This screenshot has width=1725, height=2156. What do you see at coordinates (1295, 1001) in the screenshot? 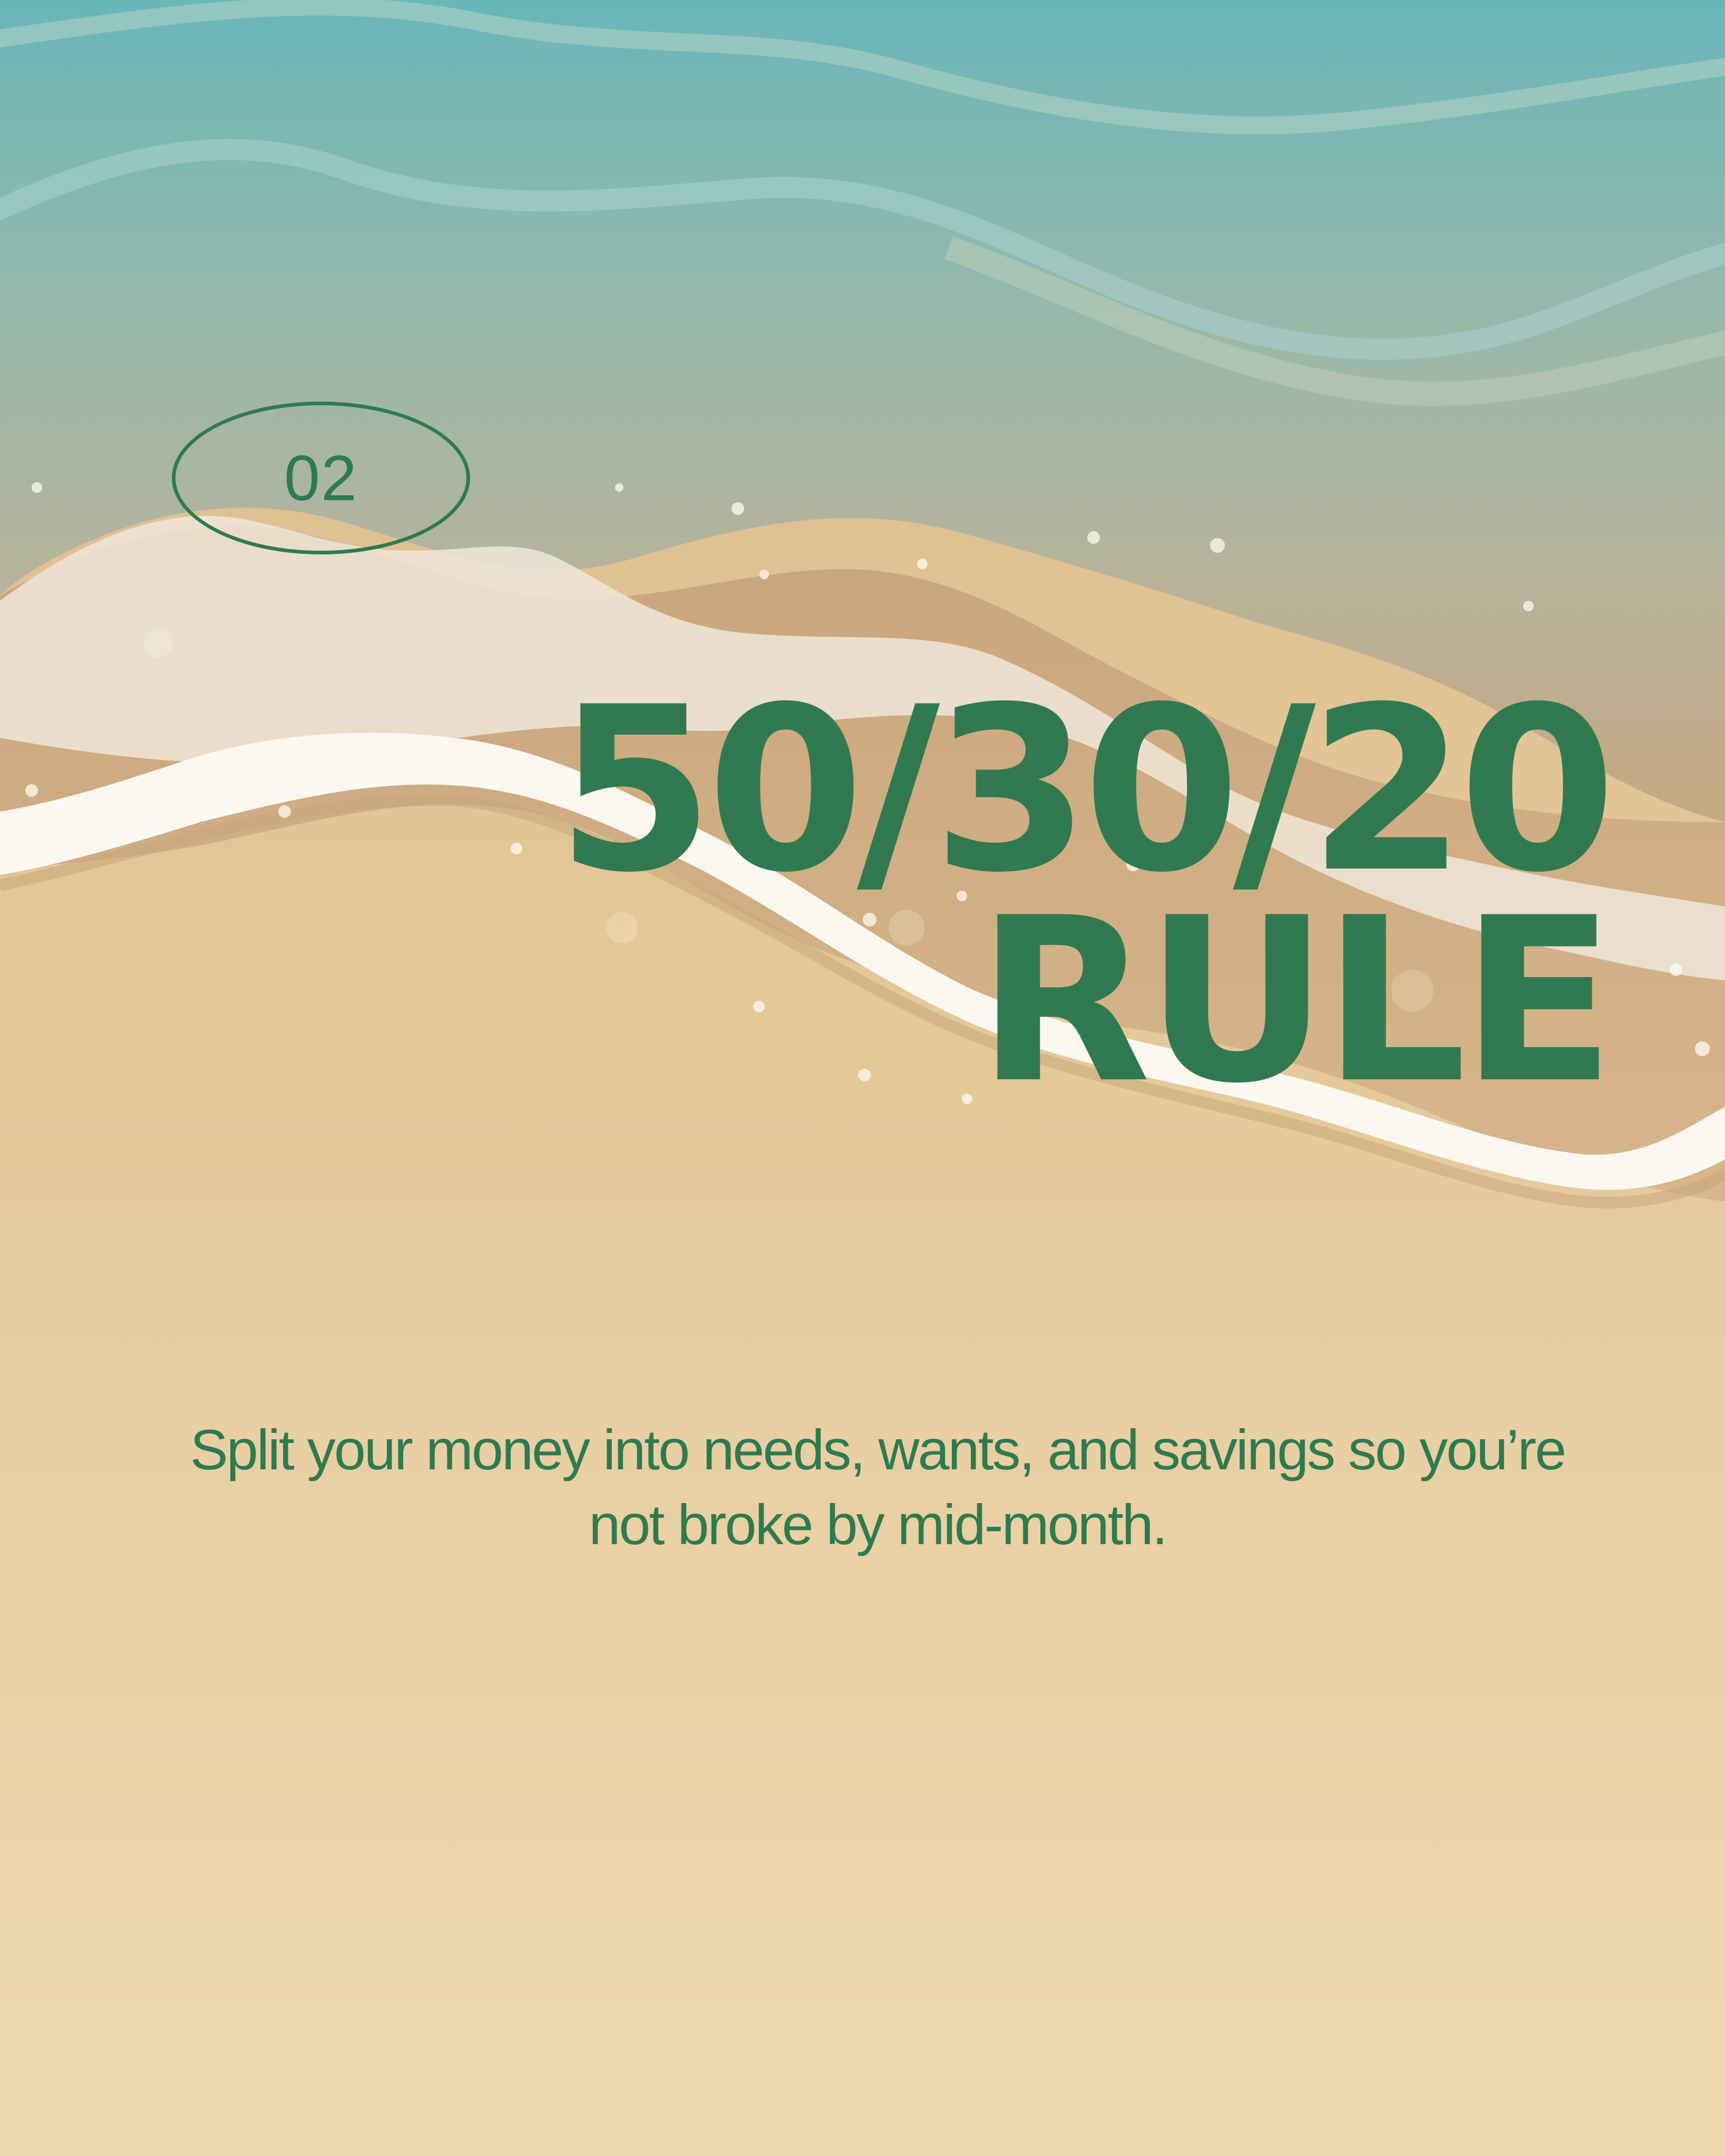
I see `title-line-2: RULE` at bounding box center [1295, 1001].